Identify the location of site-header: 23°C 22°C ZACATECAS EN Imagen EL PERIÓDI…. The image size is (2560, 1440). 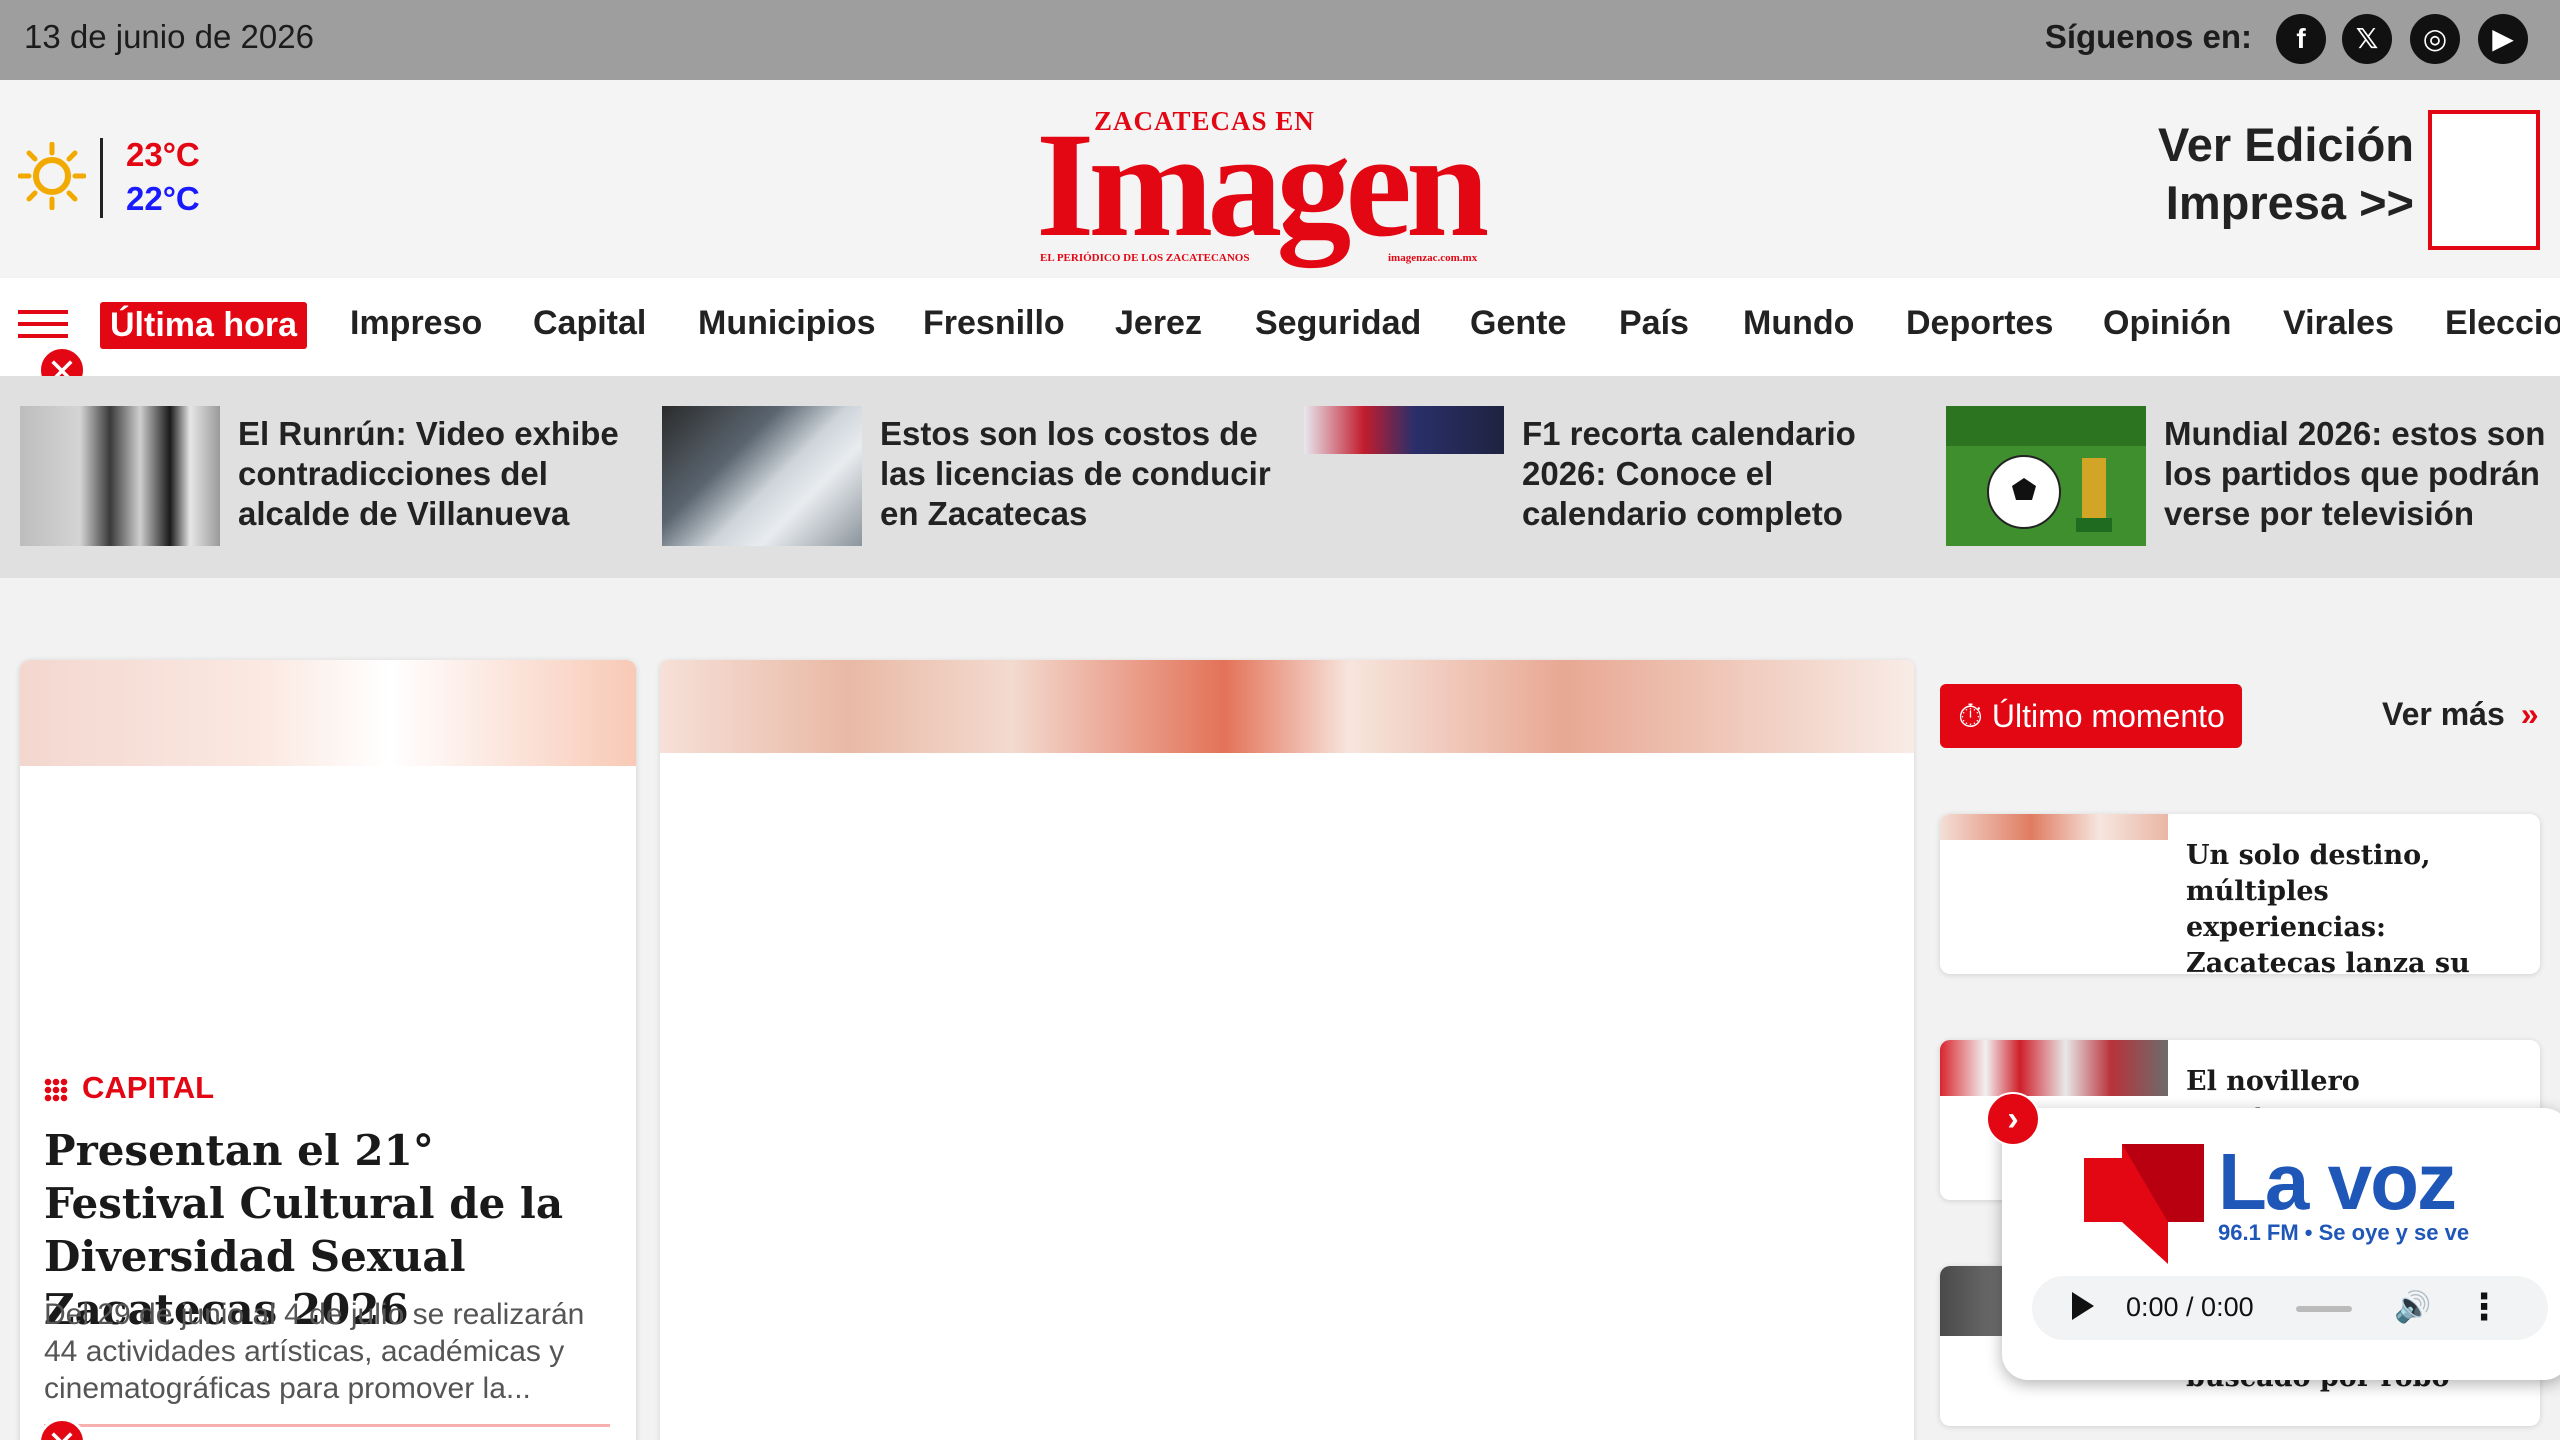
(1280, 179).